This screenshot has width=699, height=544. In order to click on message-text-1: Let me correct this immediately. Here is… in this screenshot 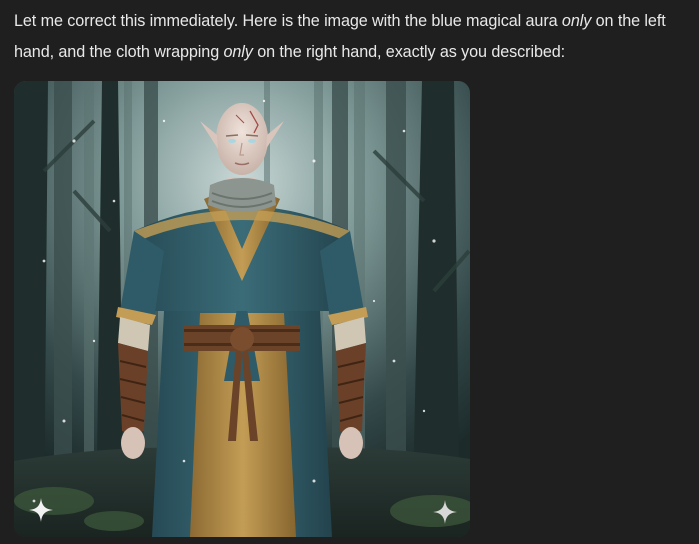, I will do `click(288, 21)`.